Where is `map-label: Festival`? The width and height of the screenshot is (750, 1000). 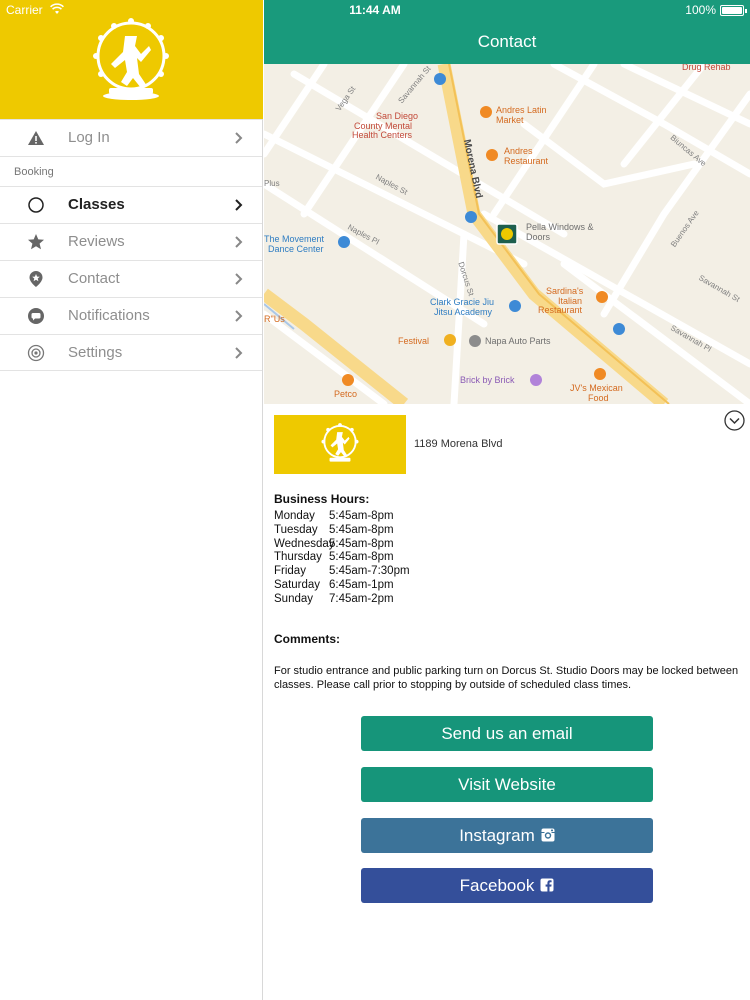
map-label: Festival is located at coordinates (414, 341).